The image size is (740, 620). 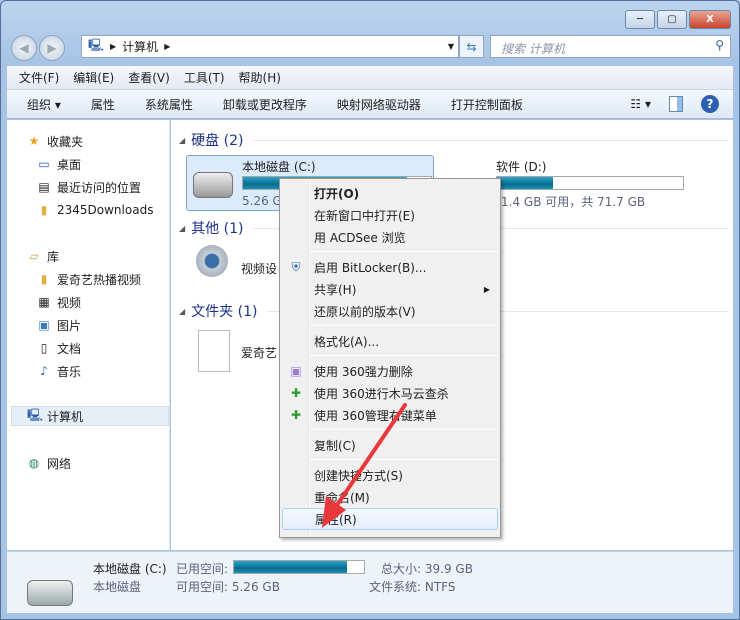 What do you see at coordinates (342, 497) in the screenshot?
I see `menu-item-label: 重命名(M)` at bounding box center [342, 497].